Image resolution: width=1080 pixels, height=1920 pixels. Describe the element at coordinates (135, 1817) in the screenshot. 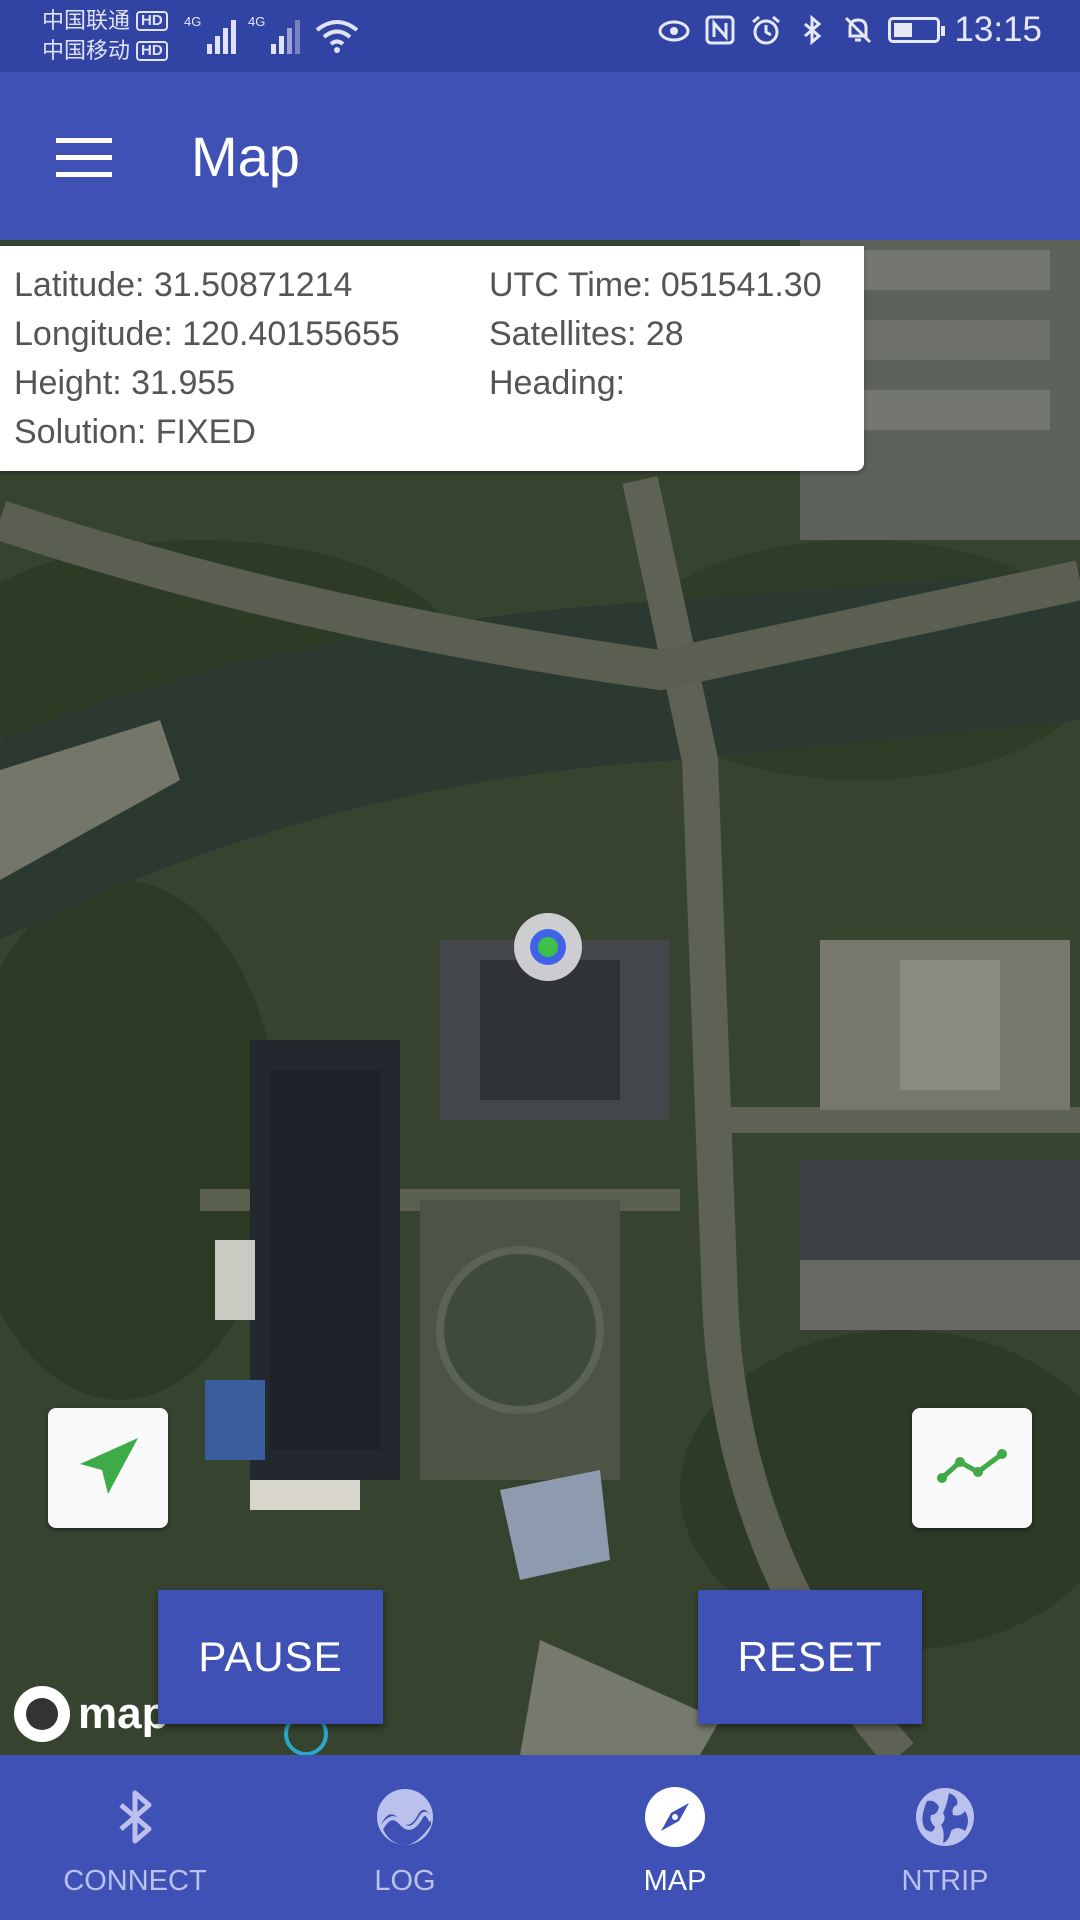

I see `bluetooth-icon` at that location.